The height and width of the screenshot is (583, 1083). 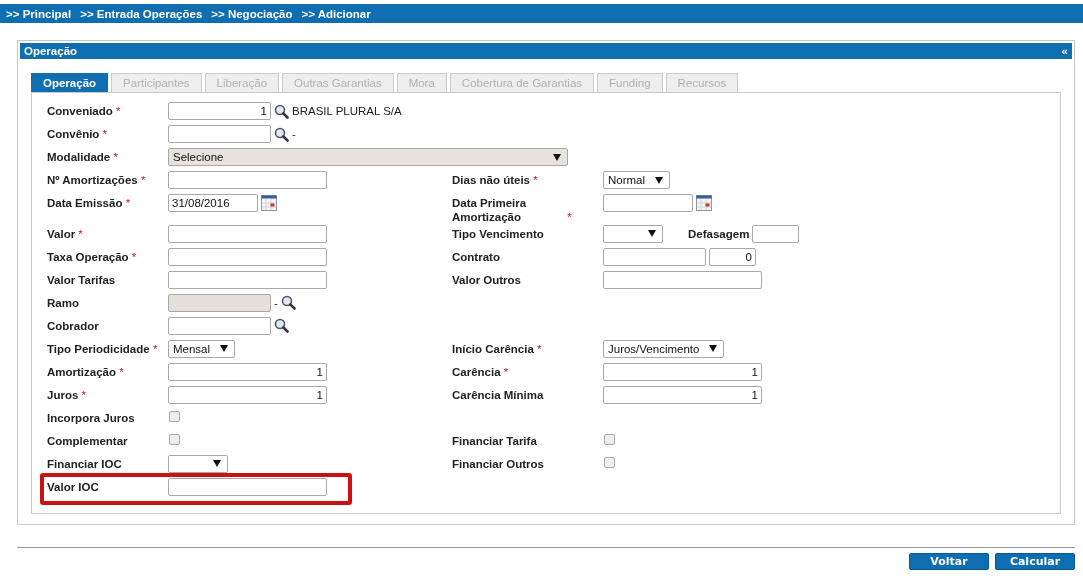 I want to click on field-label: Complementar, so click(x=87, y=441).